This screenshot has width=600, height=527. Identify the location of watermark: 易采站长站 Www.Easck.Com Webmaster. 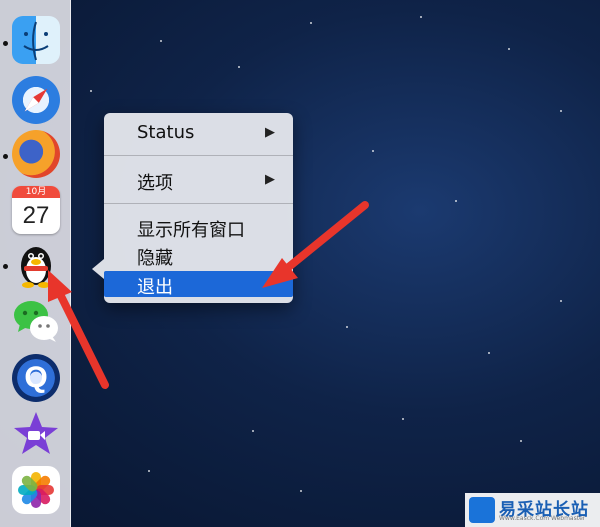
(532, 510).